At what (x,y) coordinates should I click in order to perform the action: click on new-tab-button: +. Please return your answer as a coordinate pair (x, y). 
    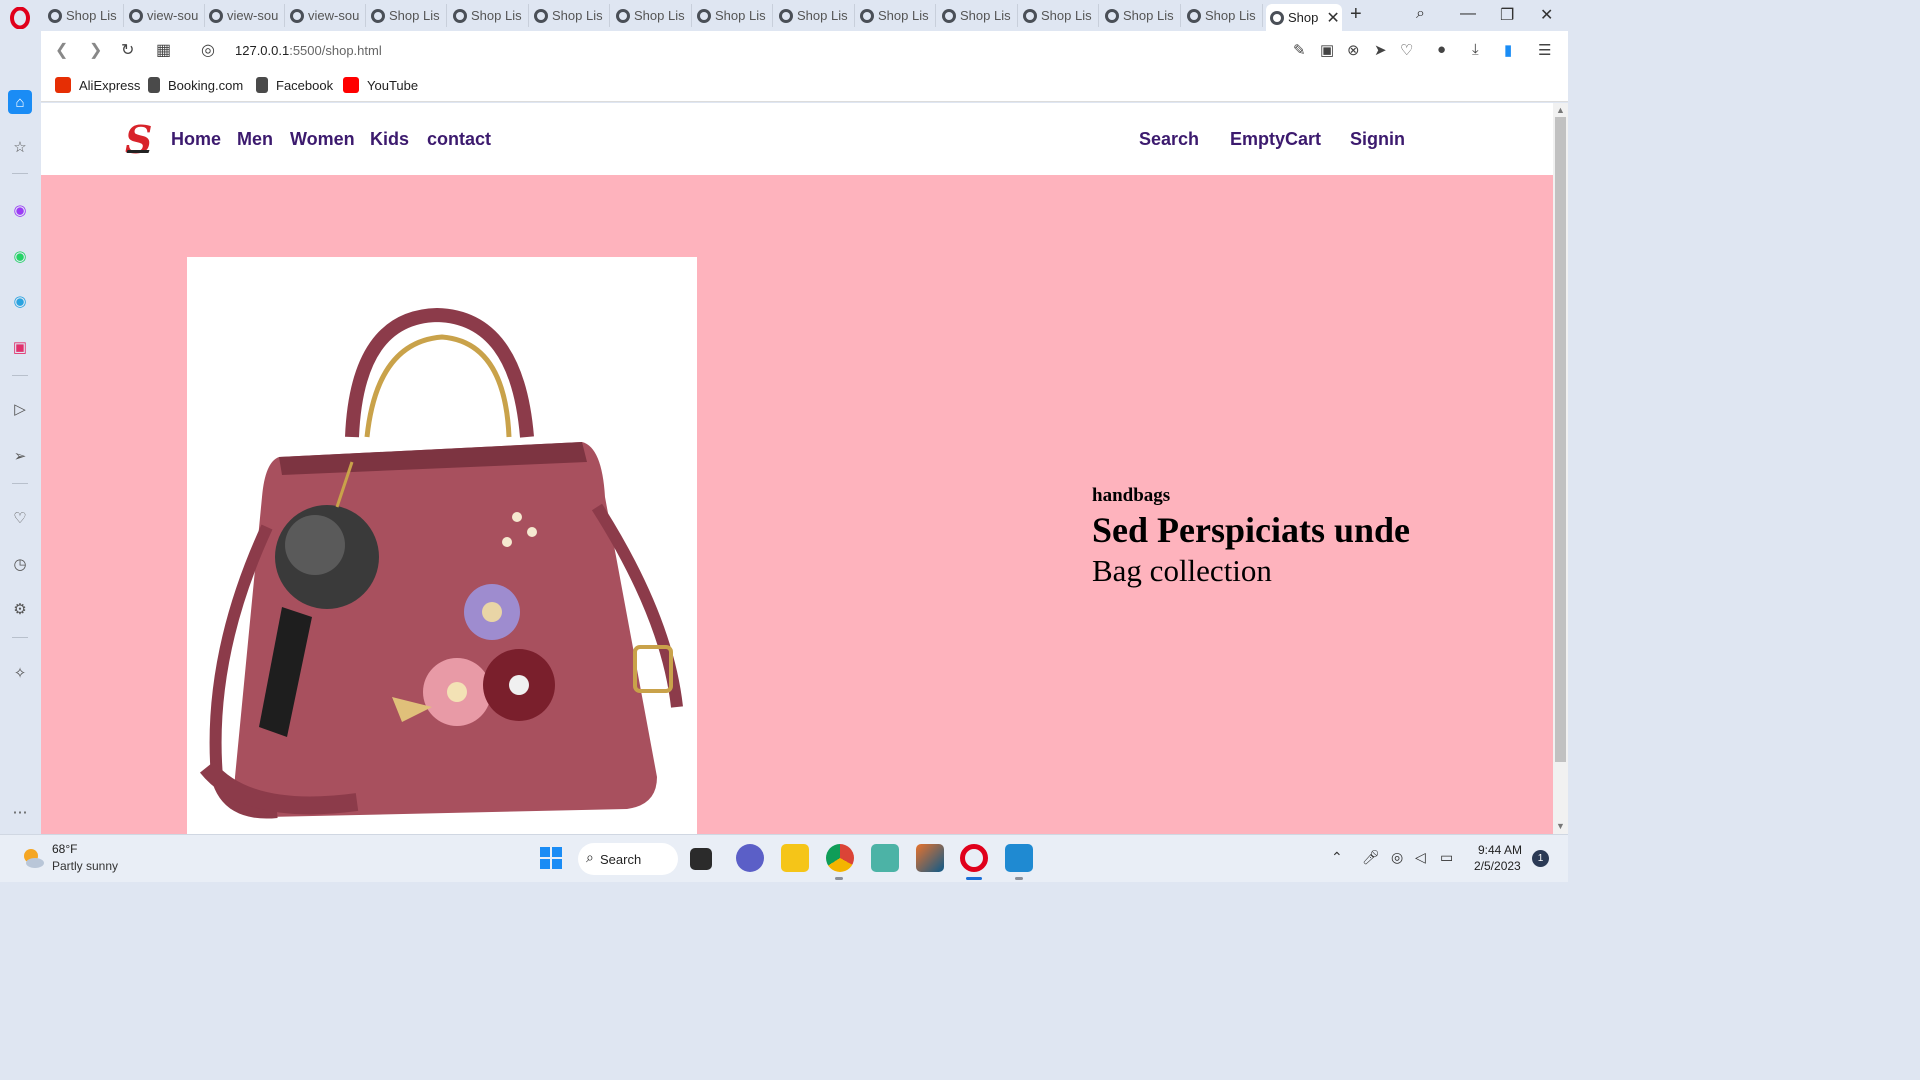
    Looking at the image, I should click on (1356, 14).